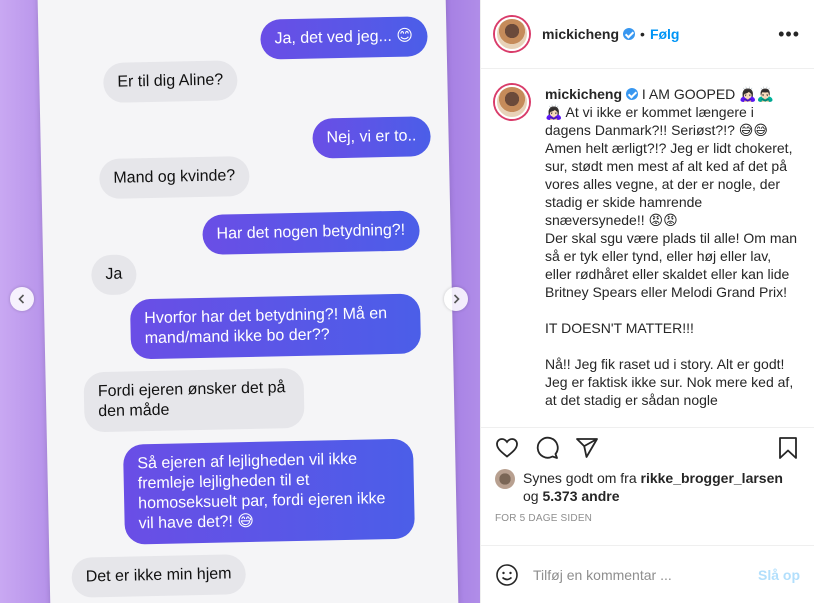 Image resolution: width=814 pixels, height=603 pixels. Describe the element at coordinates (788, 448) in the screenshot. I see `bookmark-icon` at that location.